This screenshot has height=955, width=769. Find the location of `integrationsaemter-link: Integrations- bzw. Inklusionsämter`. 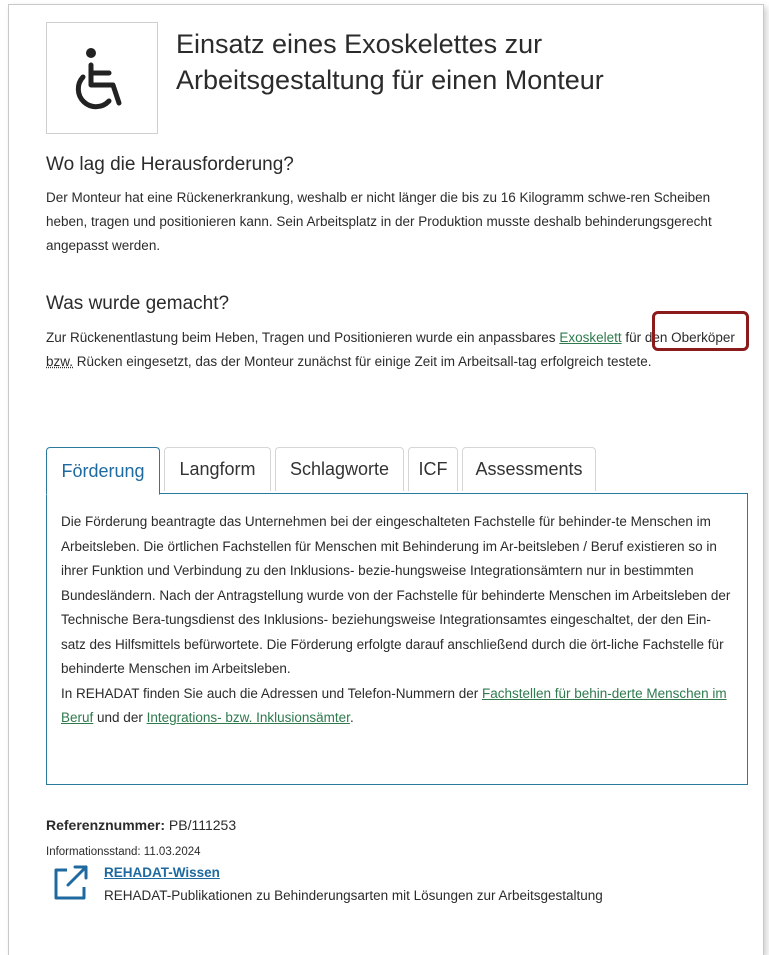

integrationsaemter-link: Integrations- bzw. Inklusionsämter is located at coordinates (248, 717).